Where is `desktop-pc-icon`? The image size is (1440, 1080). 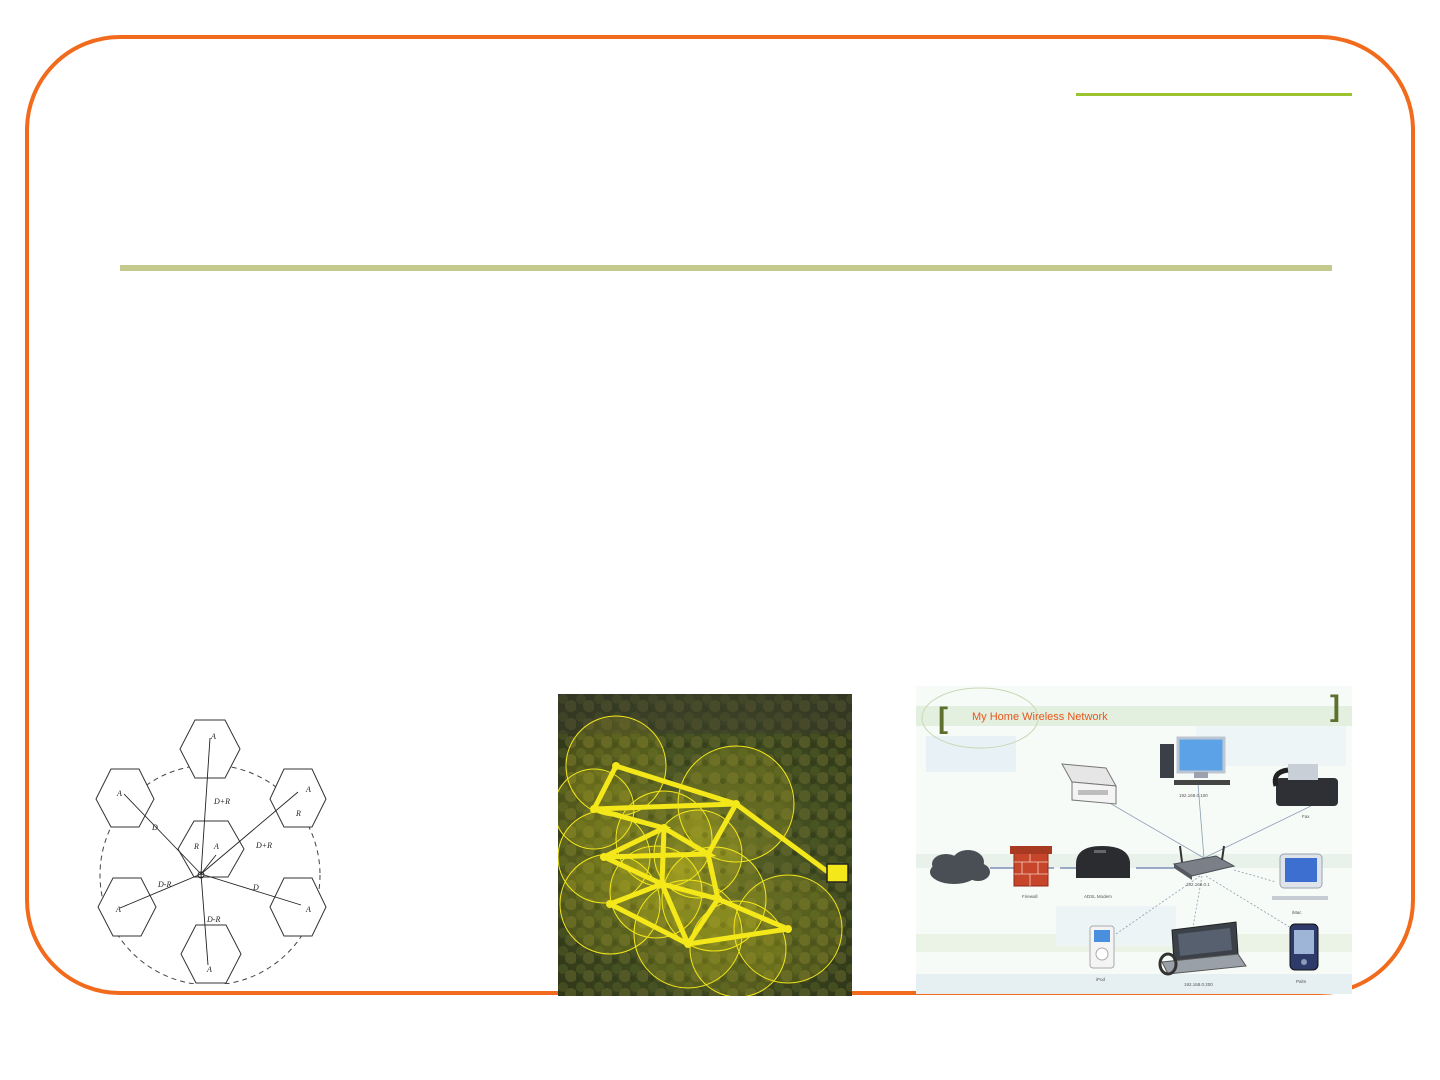 desktop-pc-icon is located at coordinates (1195, 760).